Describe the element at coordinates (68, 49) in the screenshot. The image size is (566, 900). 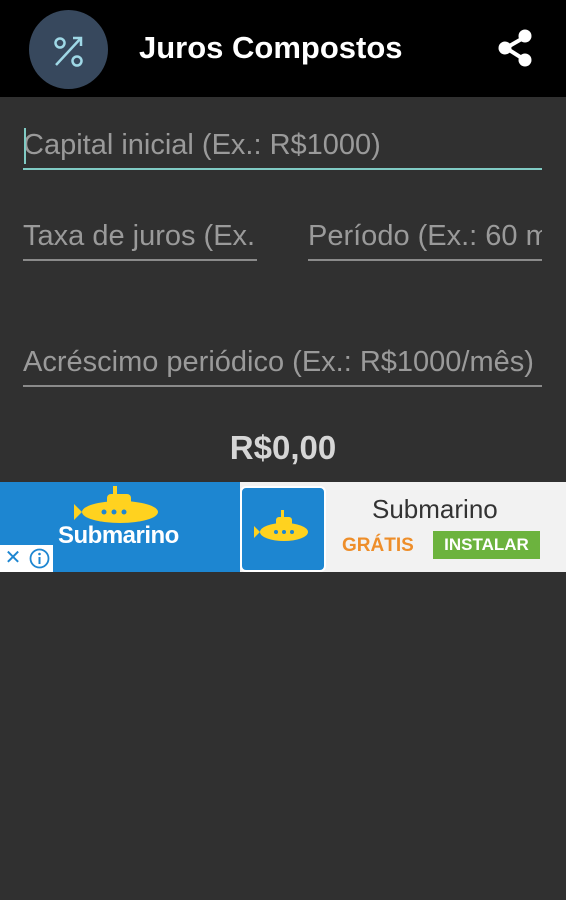
I see `percent-trend-icon` at that location.